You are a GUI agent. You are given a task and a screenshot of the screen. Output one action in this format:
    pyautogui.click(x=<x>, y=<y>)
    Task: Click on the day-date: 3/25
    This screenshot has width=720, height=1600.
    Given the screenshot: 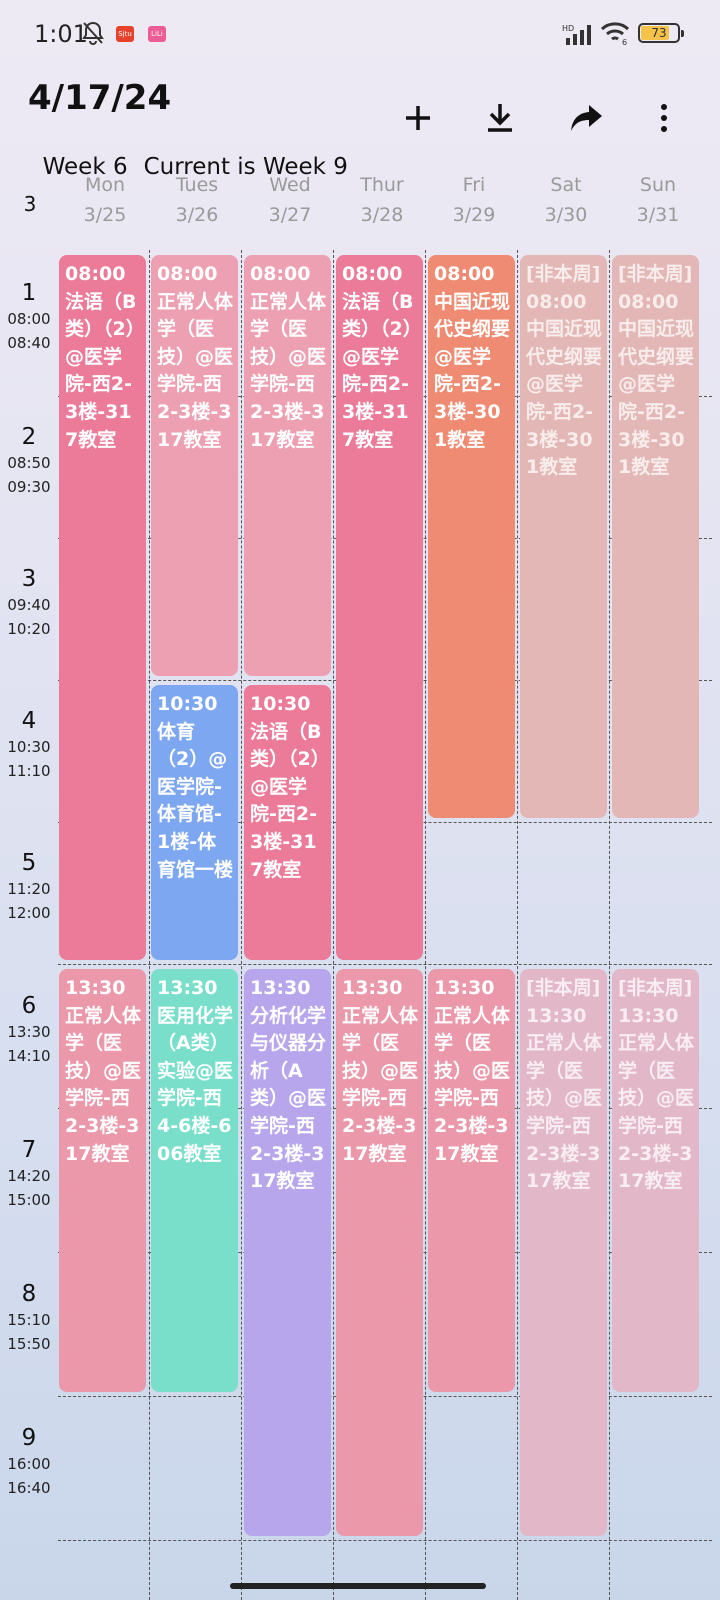 What is the action you would take?
    pyautogui.click(x=105, y=215)
    